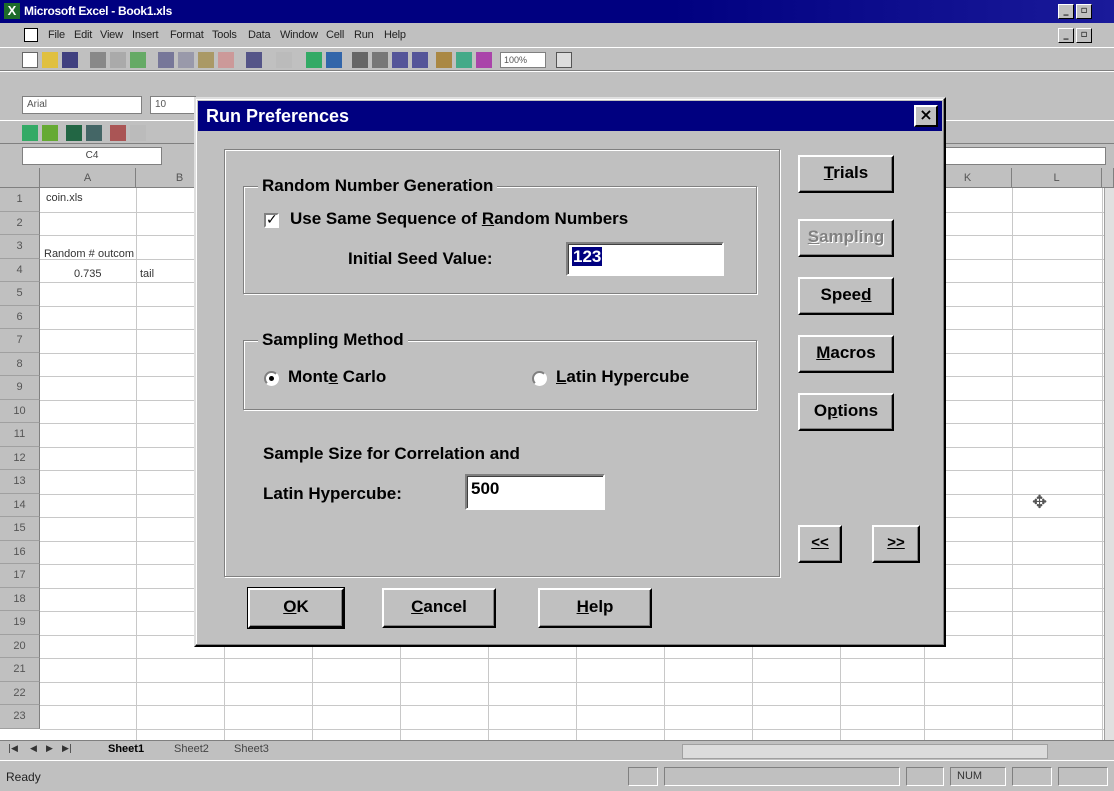 This screenshot has width=1114, height=791. I want to click on row-header: 21, so click(20, 670).